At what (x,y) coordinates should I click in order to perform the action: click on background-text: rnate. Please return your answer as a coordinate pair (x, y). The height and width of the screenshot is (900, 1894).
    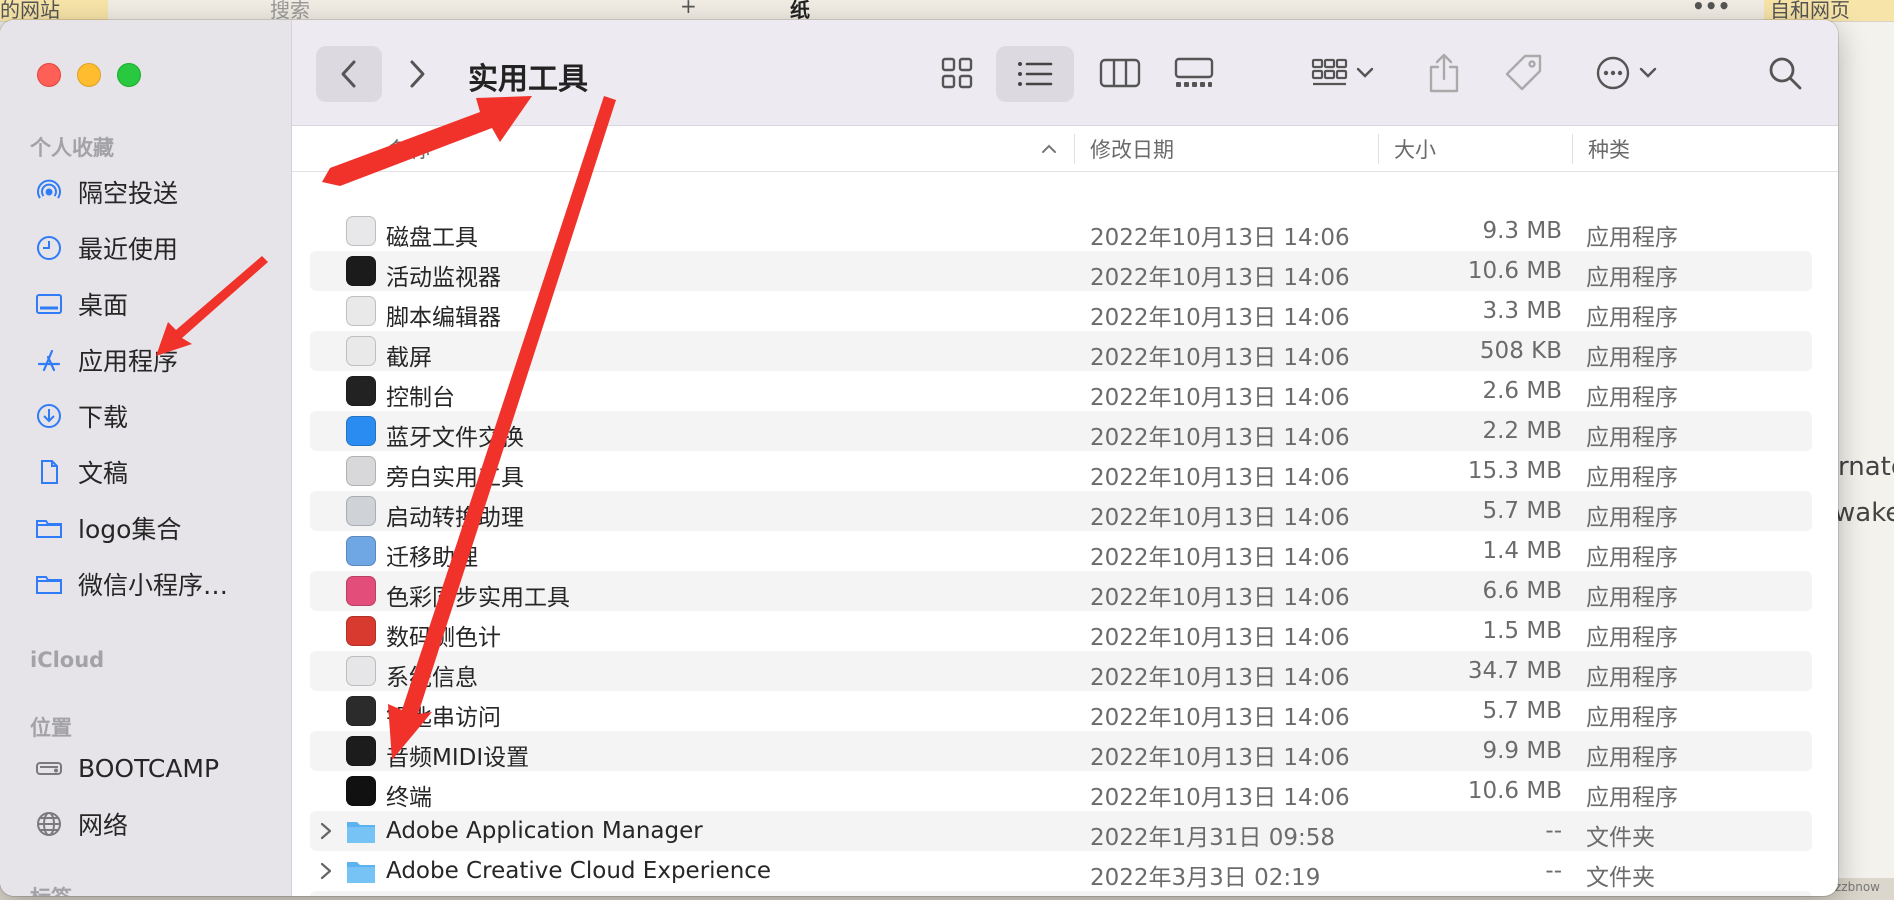
    Looking at the image, I should click on (1866, 467).